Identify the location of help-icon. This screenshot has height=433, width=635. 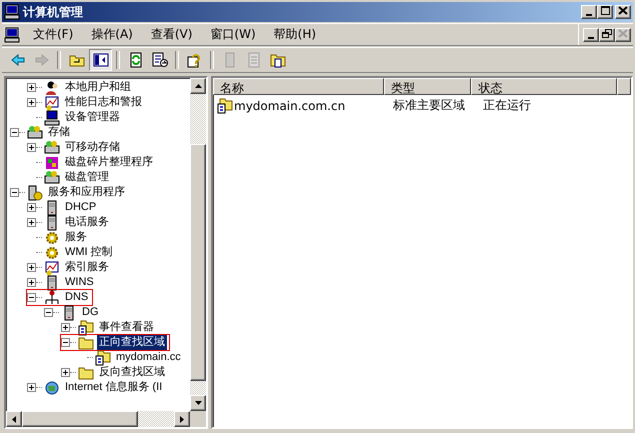
(194, 60).